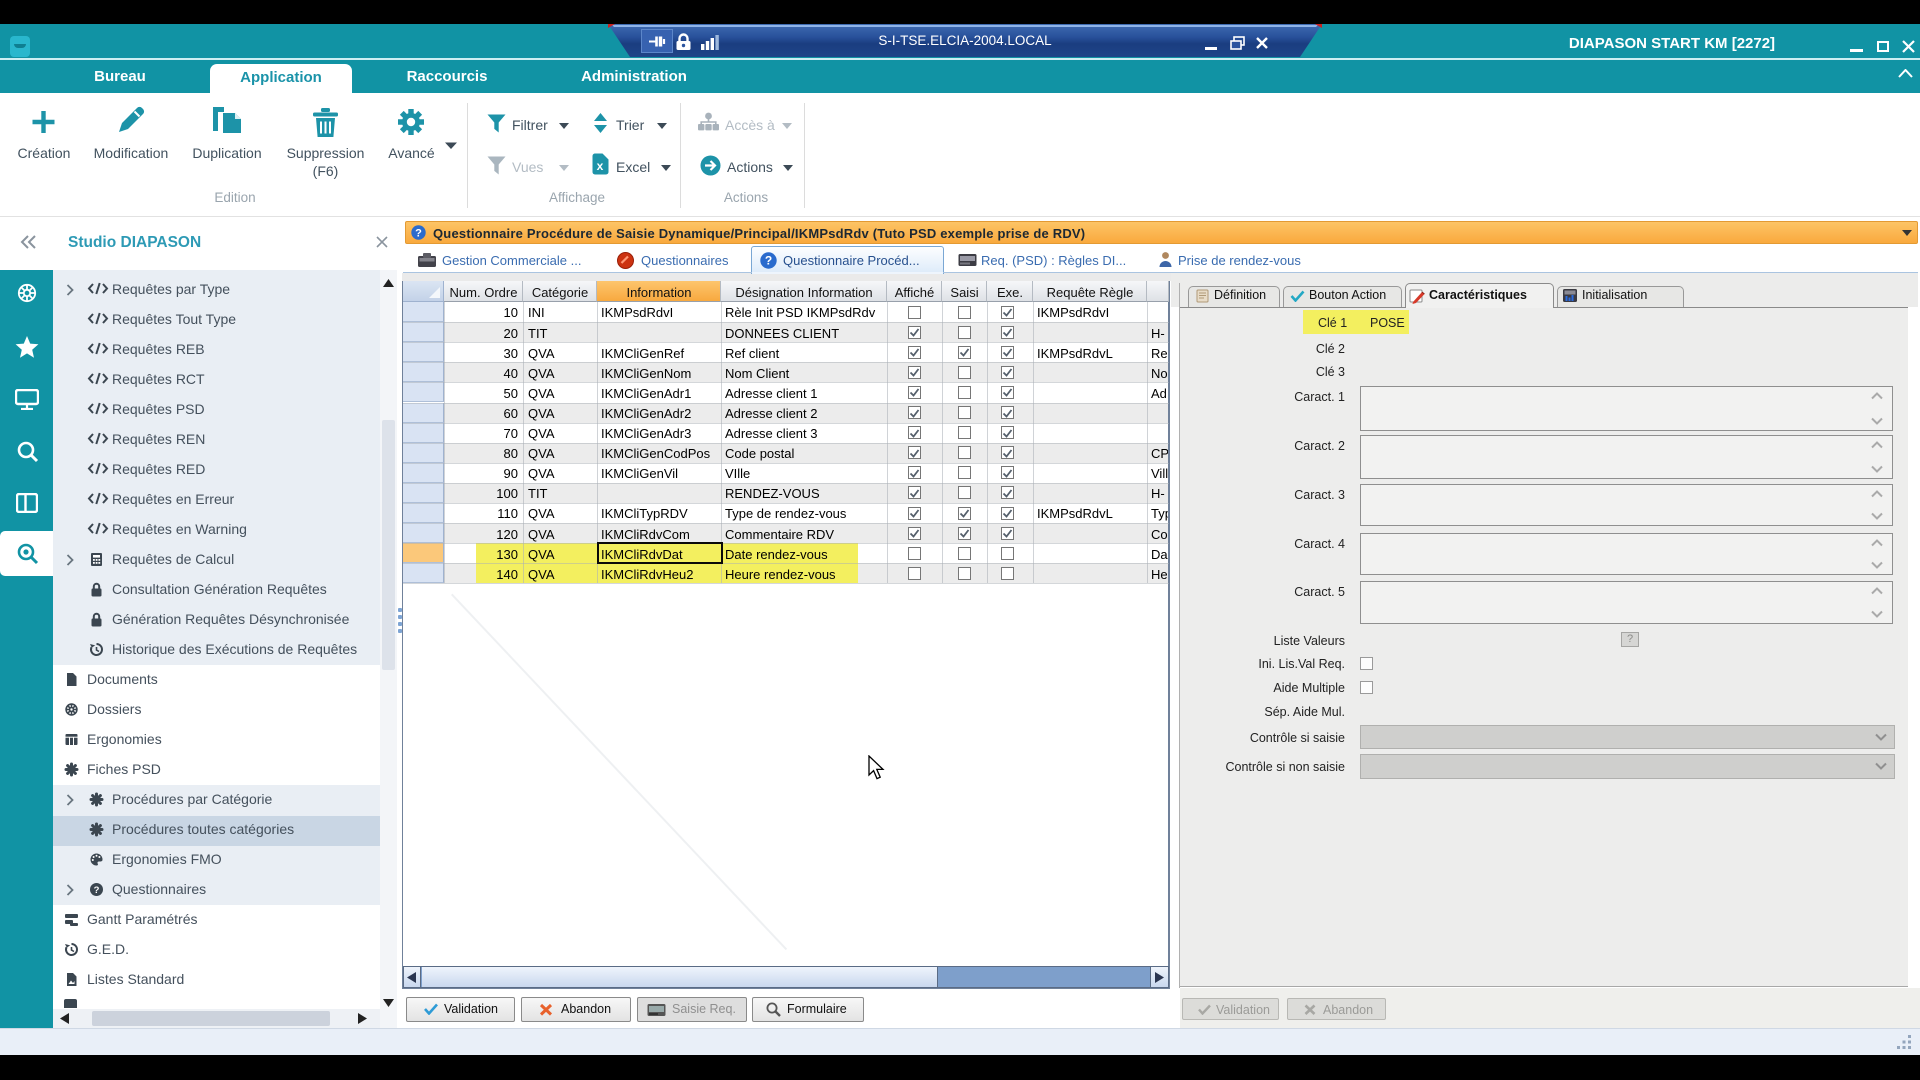 This screenshot has width=1920, height=1080. Describe the element at coordinates (600, 166) in the screenshot. I see `svg-text: x` at that location.